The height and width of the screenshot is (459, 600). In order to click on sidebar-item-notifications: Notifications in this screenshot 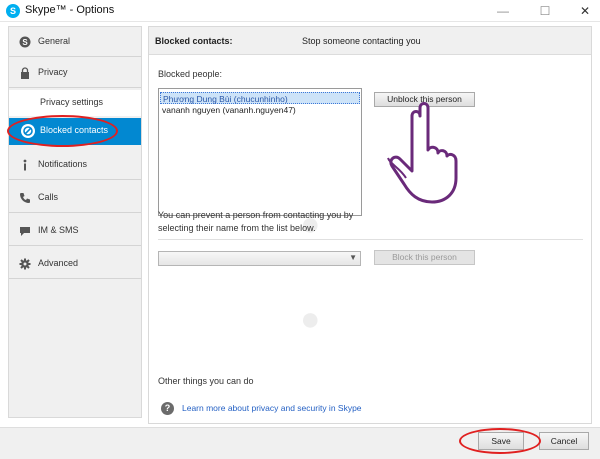, I will do `click(75, 165)`.